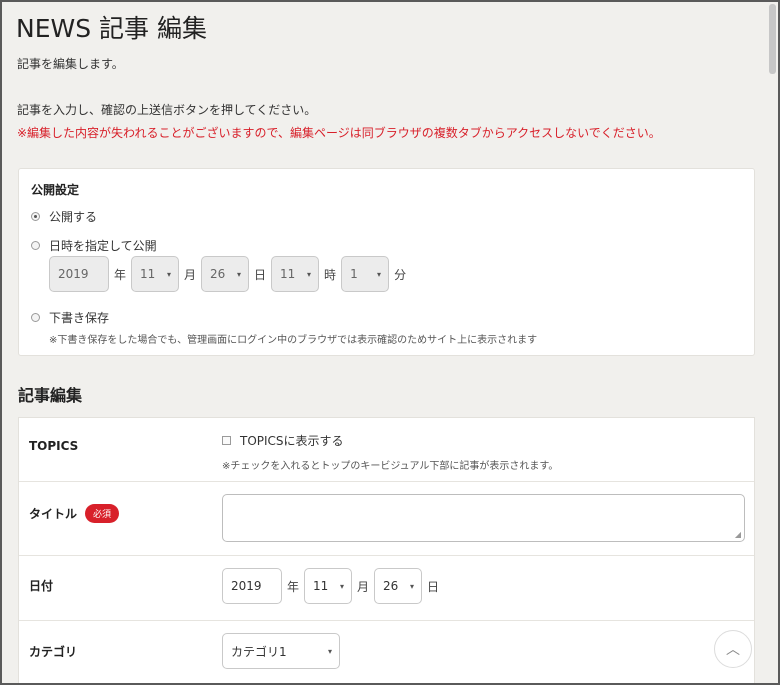 Image resolution: width=780 pixels, height=685 pixels. Describe the element at coordinates (246, 586) in the screenshot. I see `date-year-value: 2019` at that location.